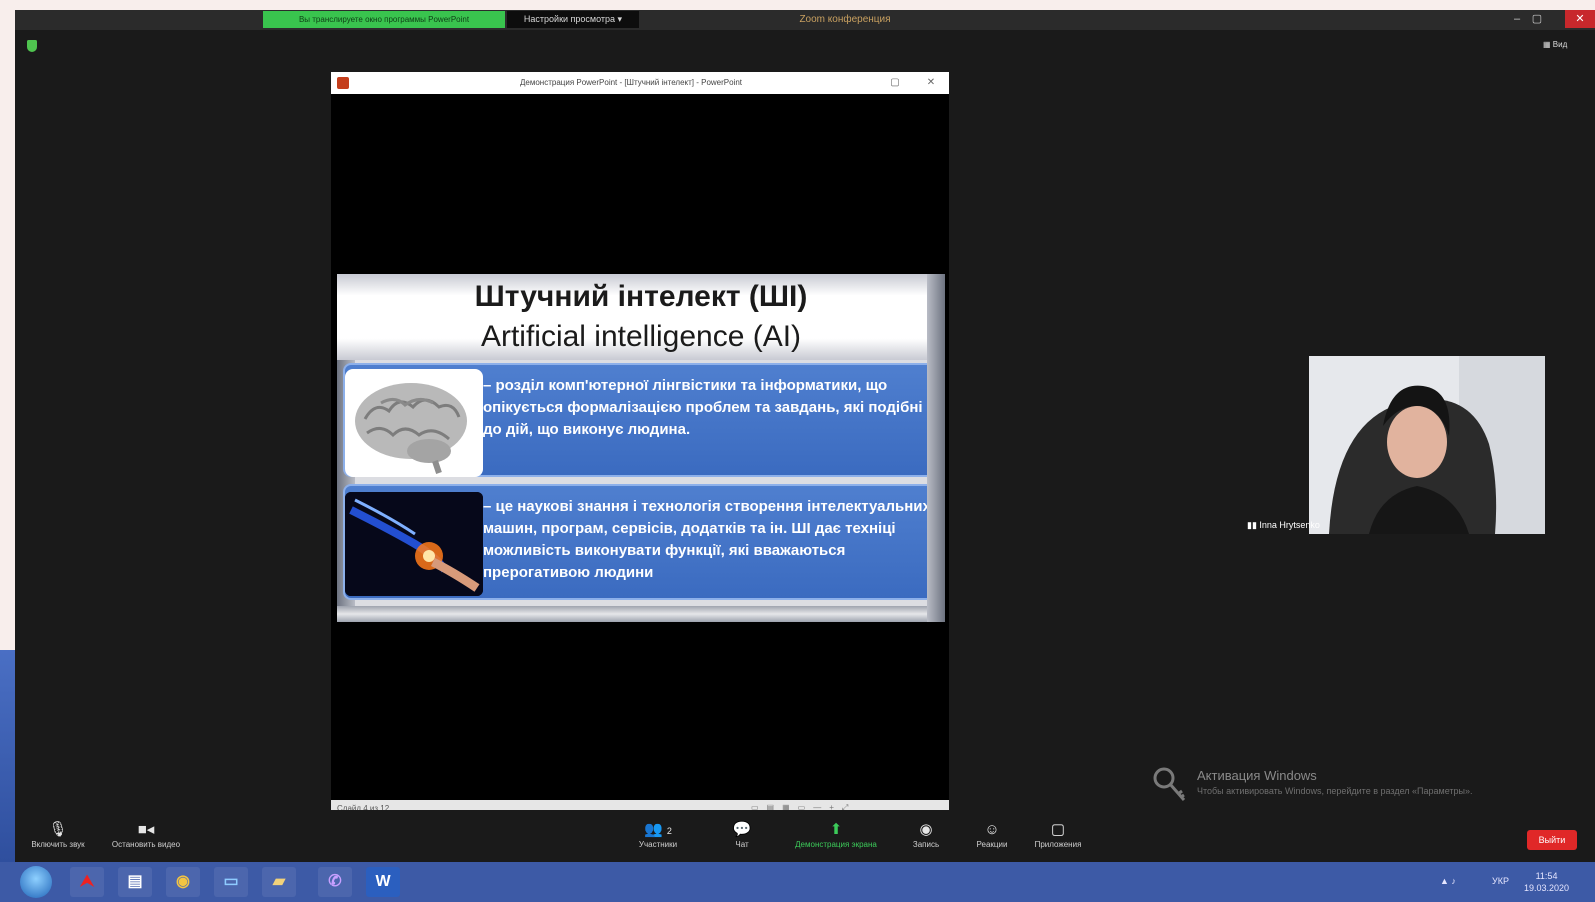  I want to click on slide-title-english: Artificial intelligence (AI), so click(641, 336).